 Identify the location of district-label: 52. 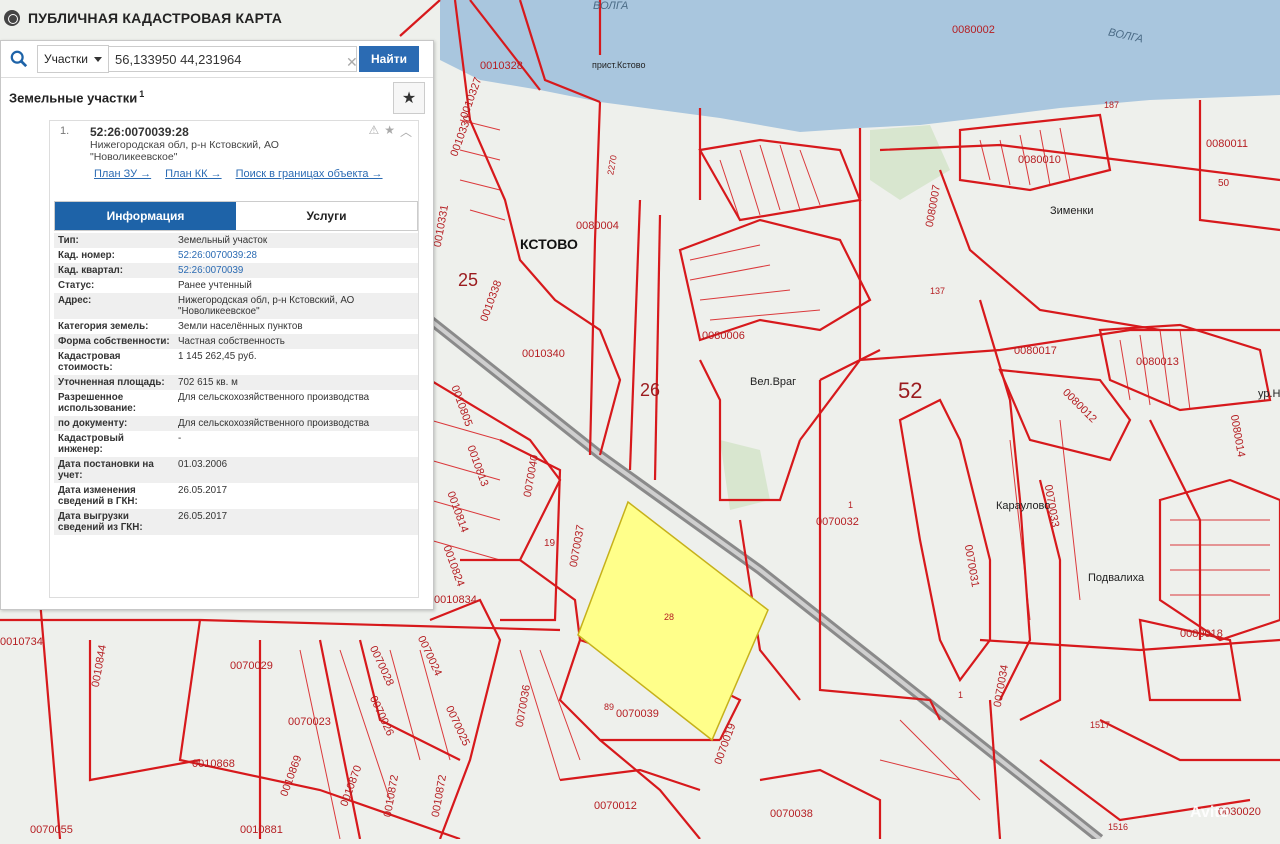
(910, 390).